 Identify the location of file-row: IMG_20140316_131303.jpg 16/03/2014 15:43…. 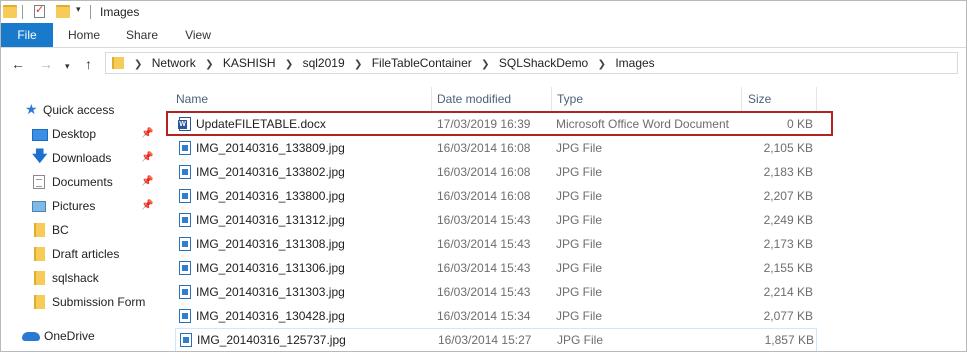
(570, 292).